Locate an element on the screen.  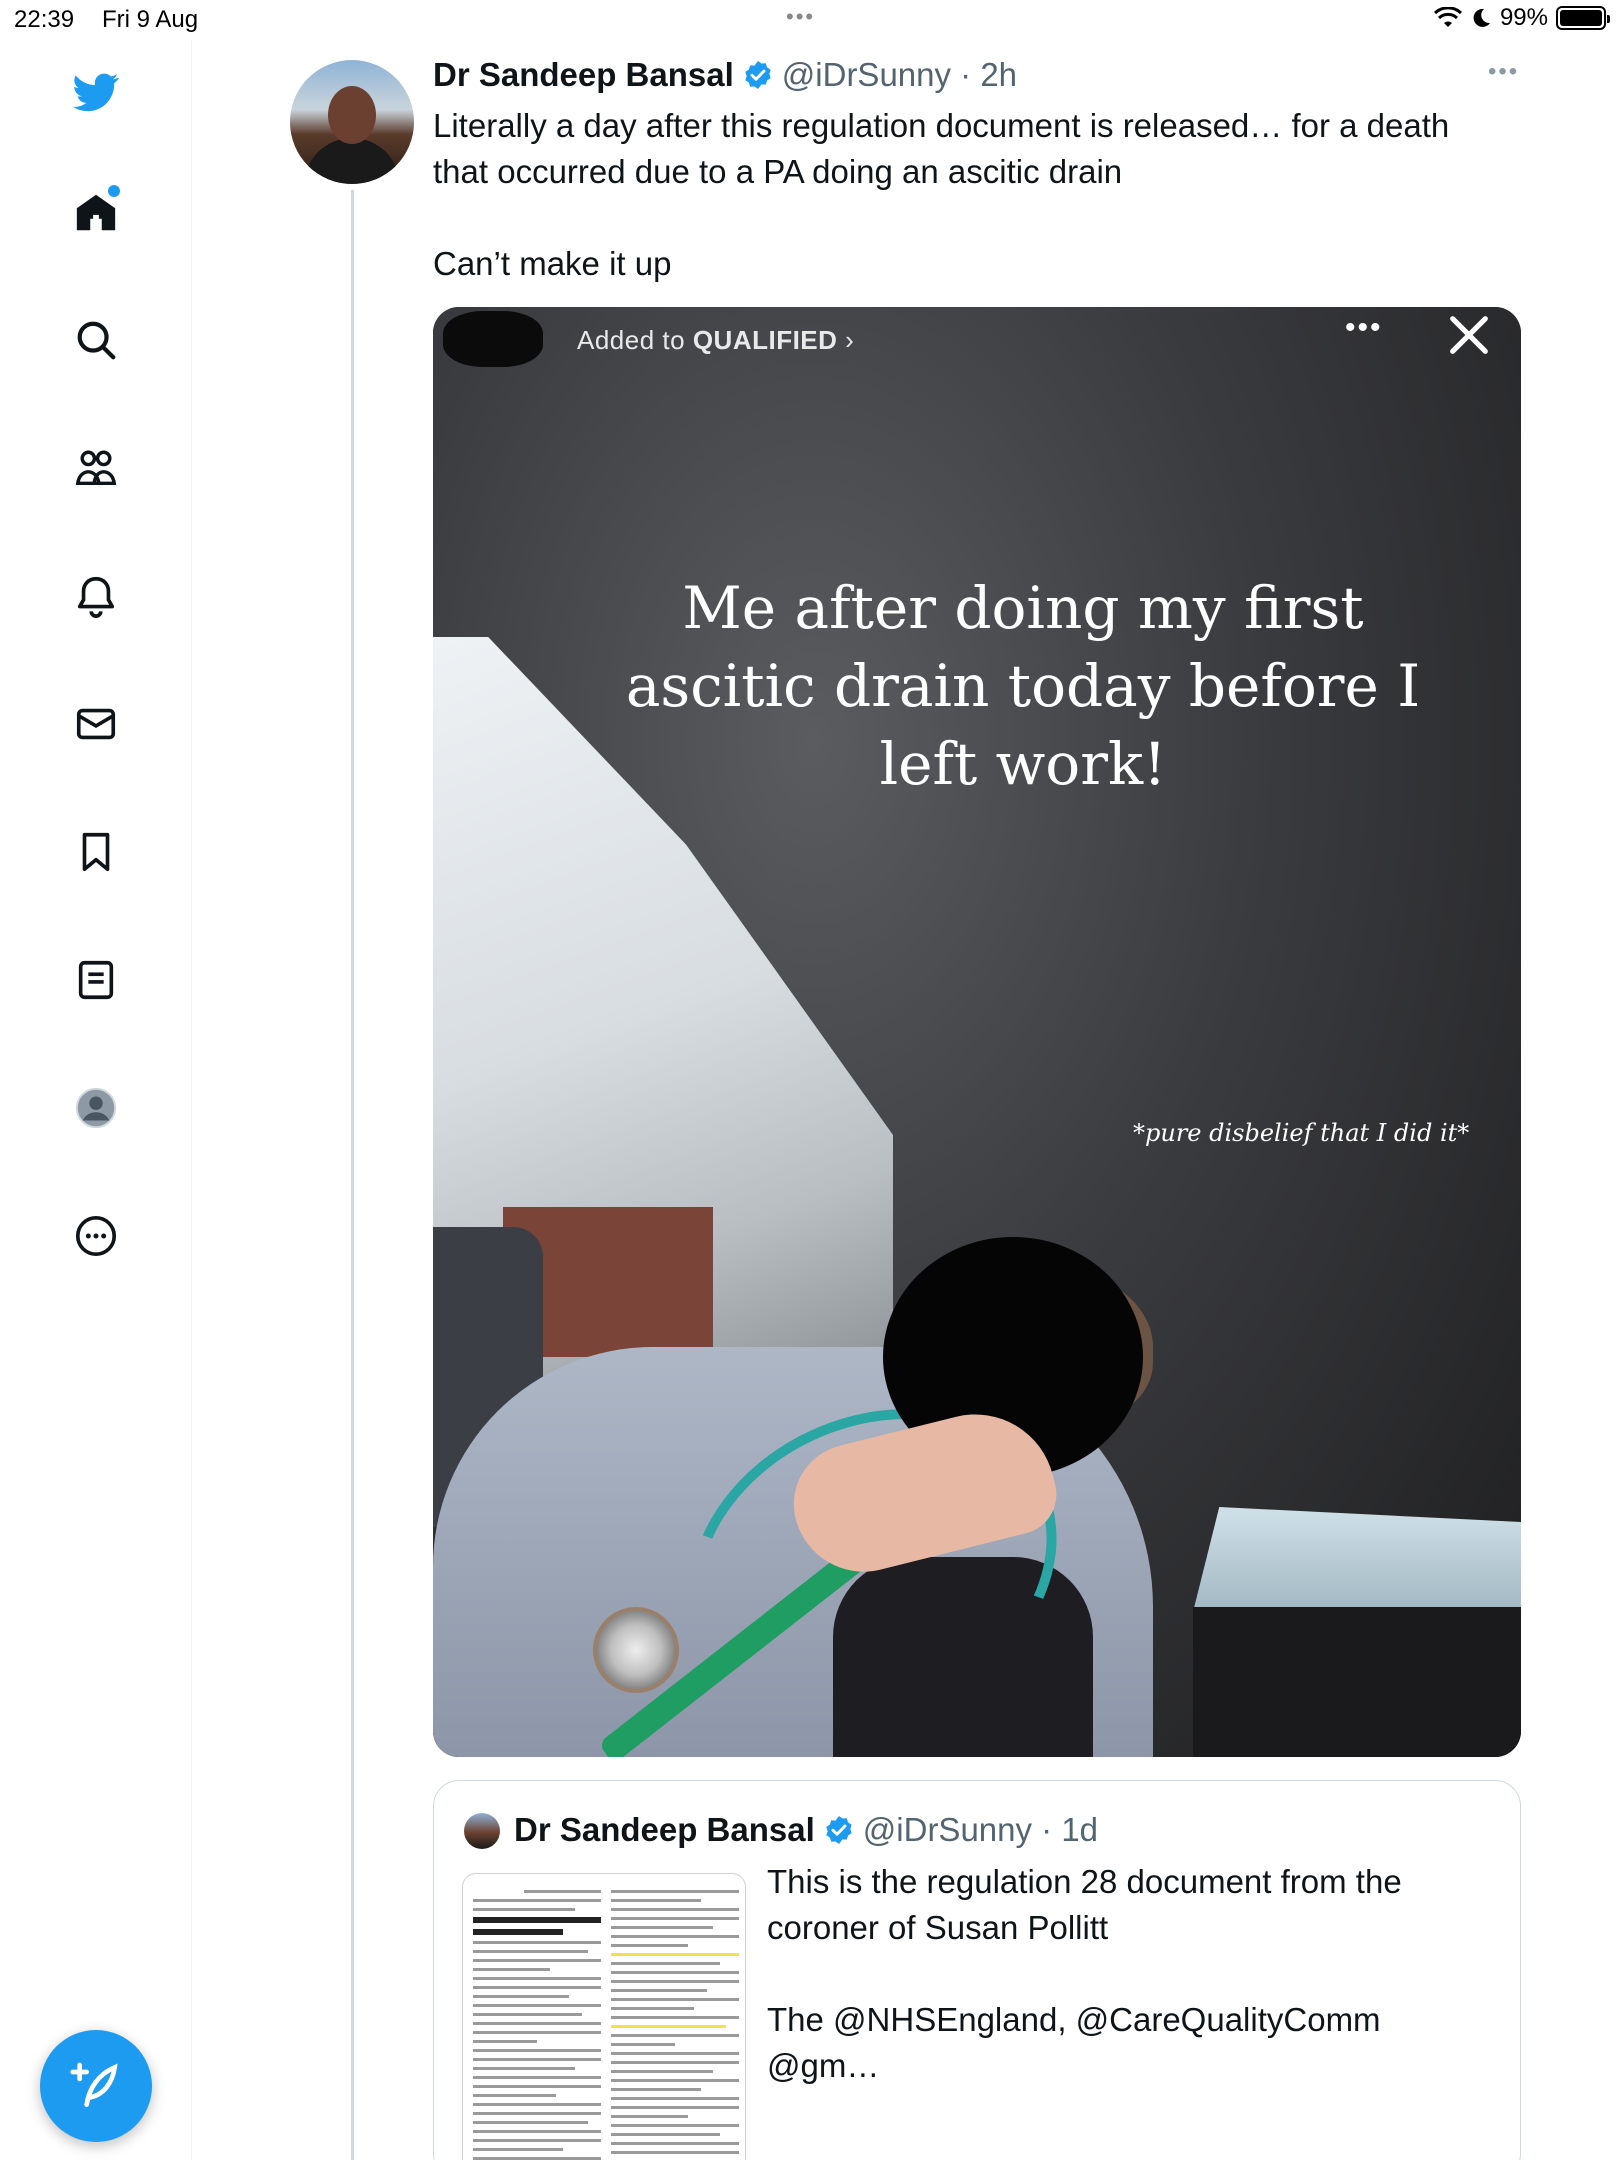
status-indicators: 99% is located at coordinates (1521, 18).